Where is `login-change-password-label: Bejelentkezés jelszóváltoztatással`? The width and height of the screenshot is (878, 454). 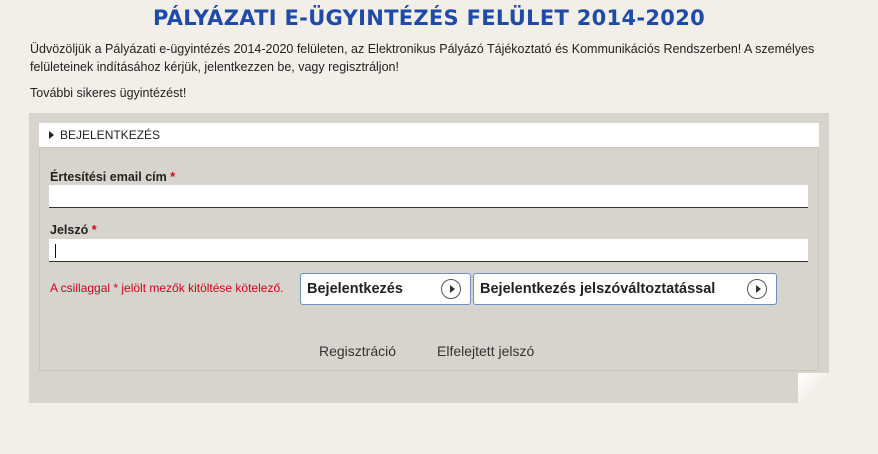 login-change-password-label: Bejelentkezés jelszóváltoztatással is located at coordinates (598, 289).